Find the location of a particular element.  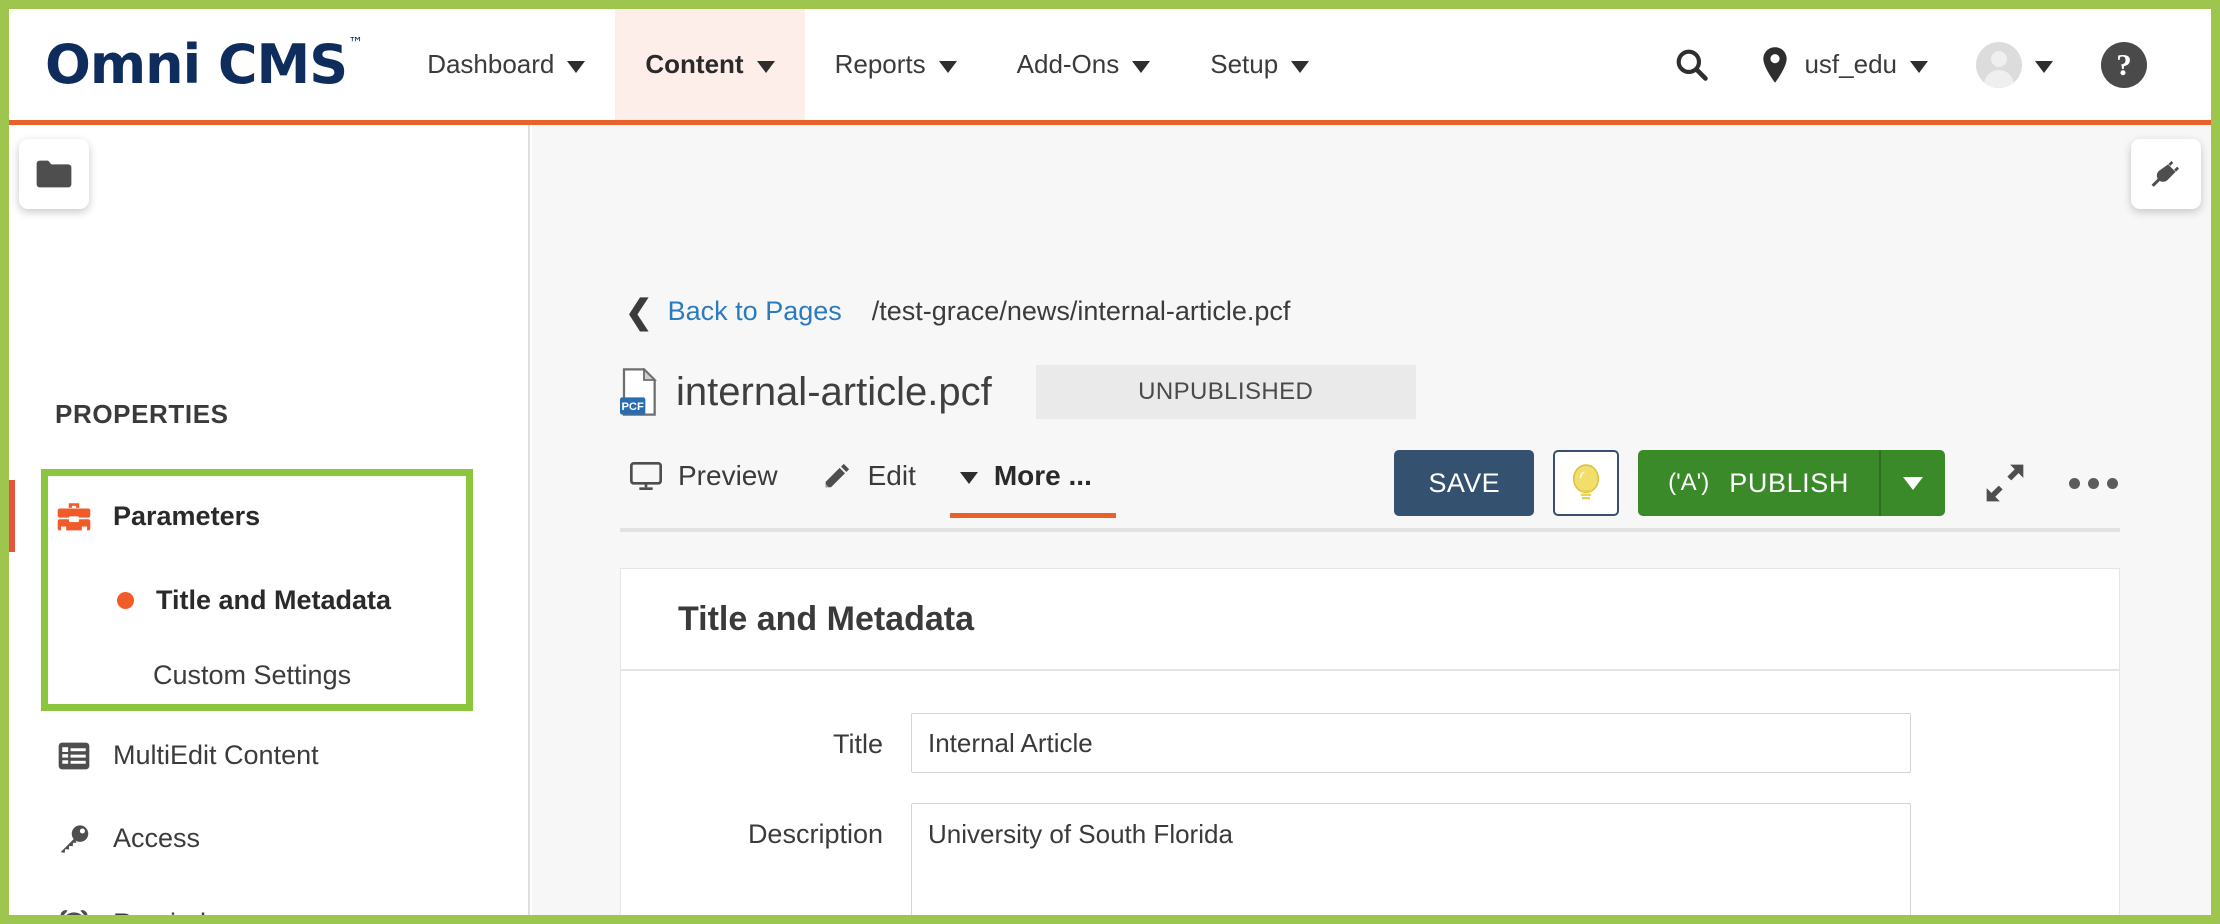

brand-name: Omni CMS is located at coordinates (196, 64).